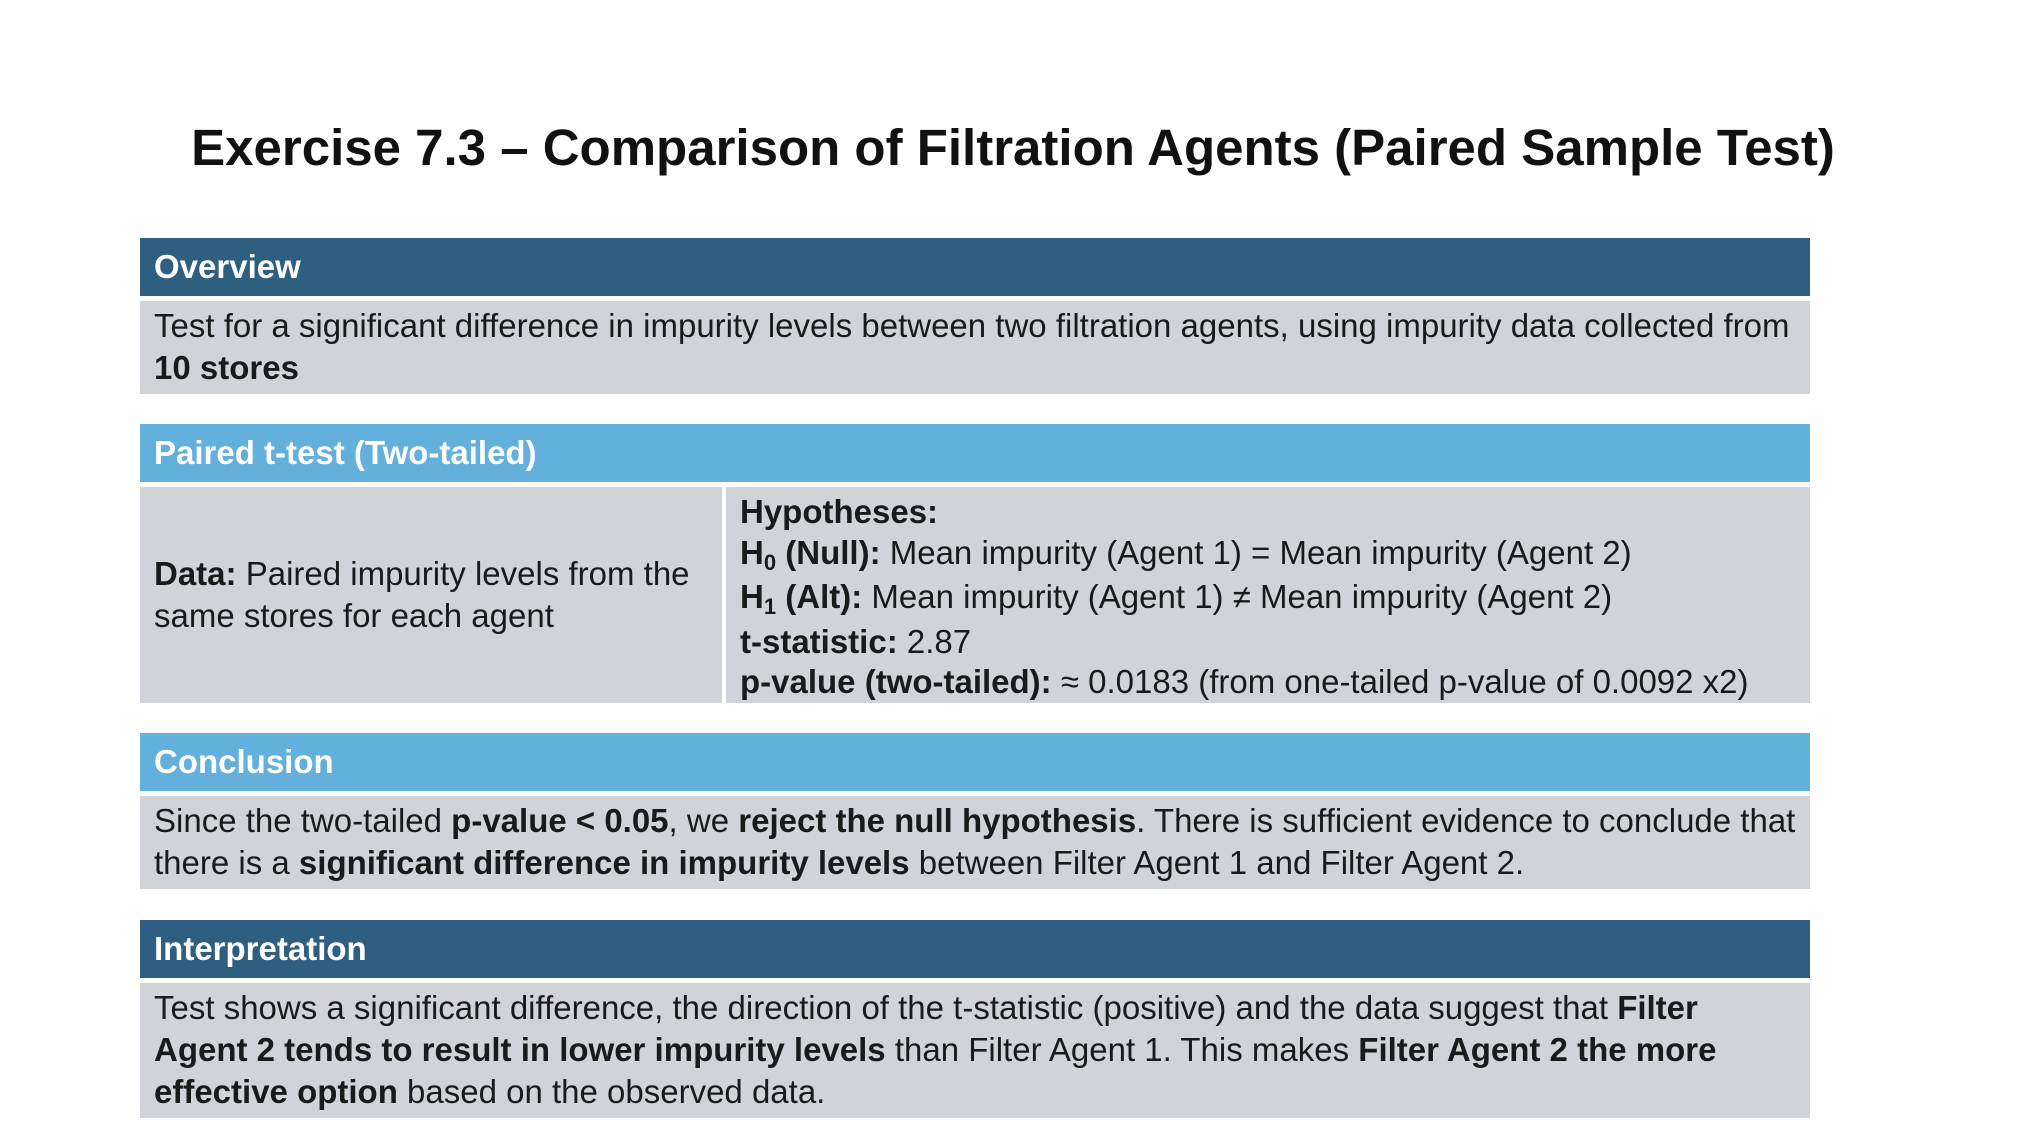  I want to click on interpretation-text: based on the observed data., so click(611, 1091).